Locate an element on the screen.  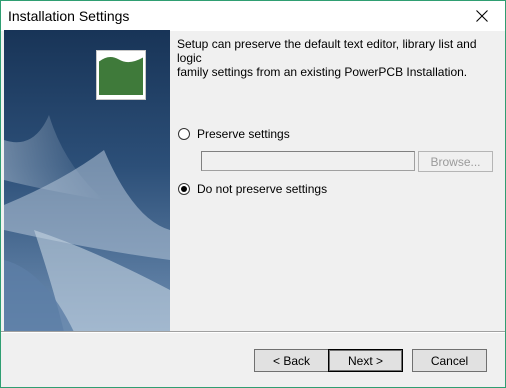
close-button is located at coordinates (482, 16).